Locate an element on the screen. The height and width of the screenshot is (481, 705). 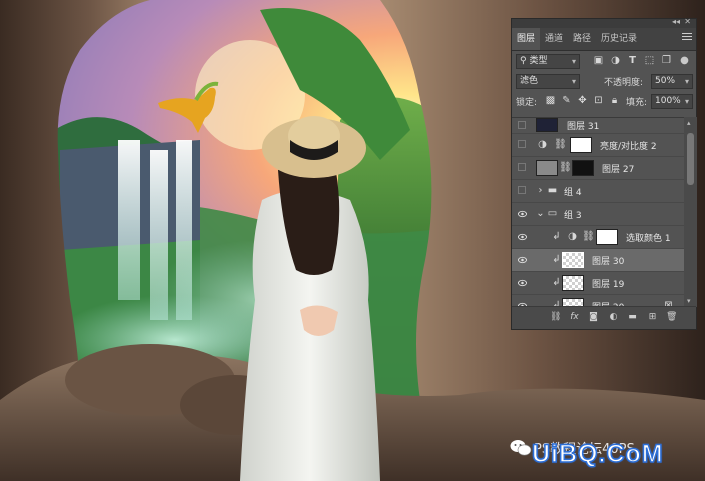
layer-row-selective-color: ↲ ◑ ⛓ 选取颜色 1 is located at coordinates (598, 237).